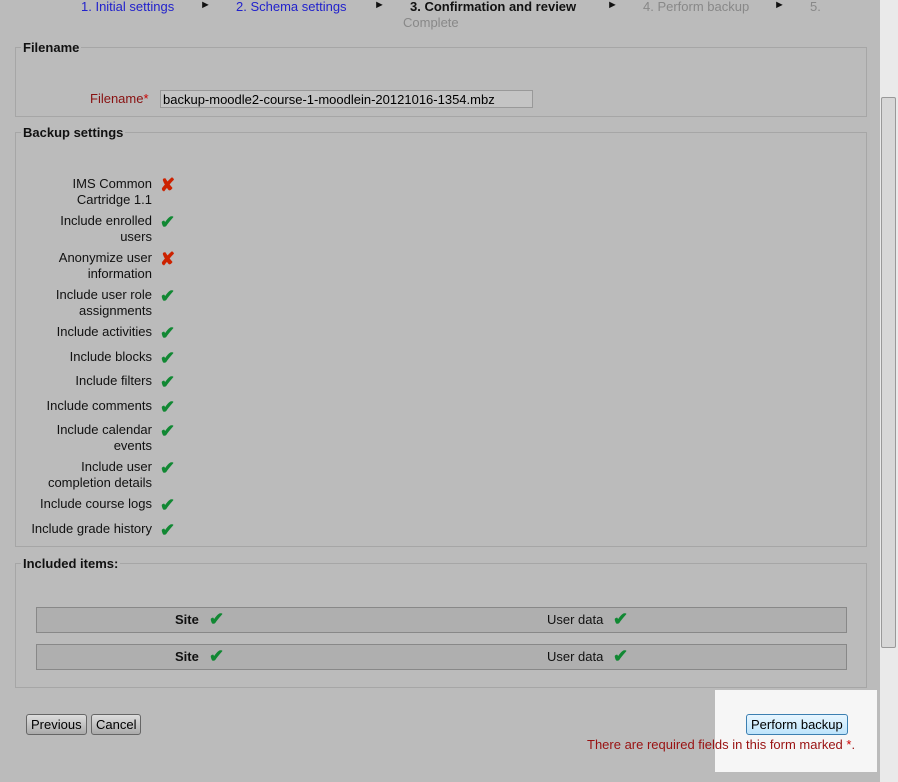 Image resolution: width=898 pixels, height=782 pixels. Describe the element at coordinates (104, 429) in the screenshot. I see `setting-label-line: Include calendar` at that location.